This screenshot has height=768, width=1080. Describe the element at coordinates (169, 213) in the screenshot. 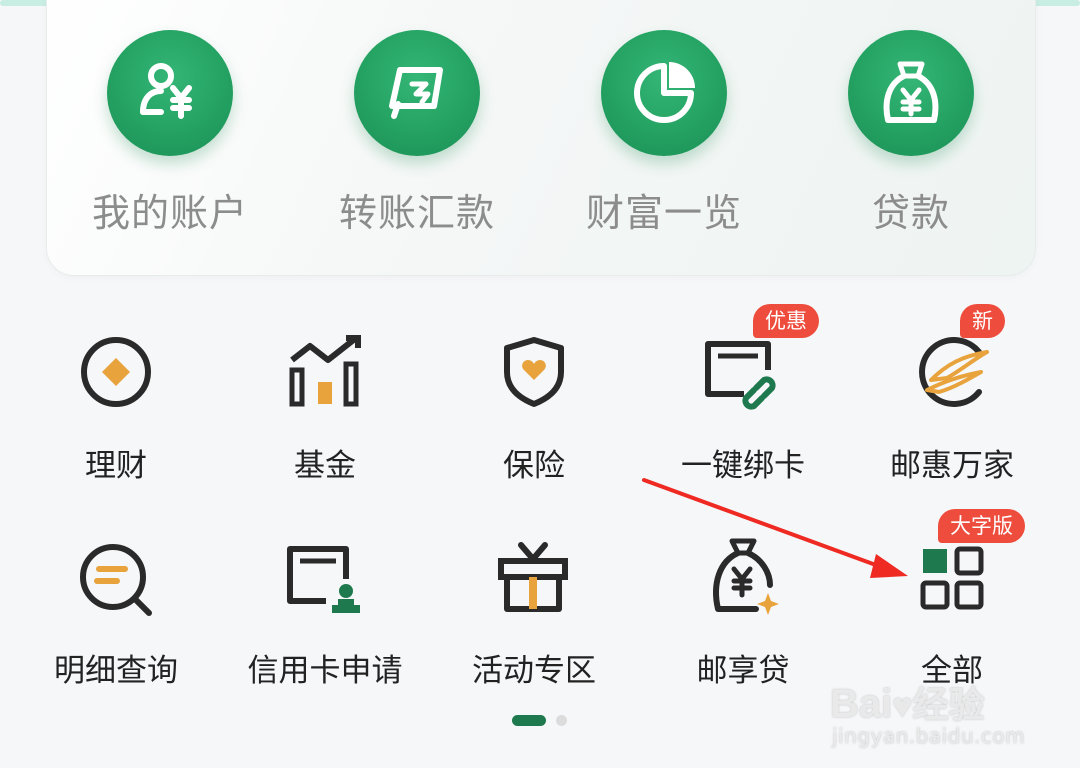

I see `feature-label: 我的账户` at that location.